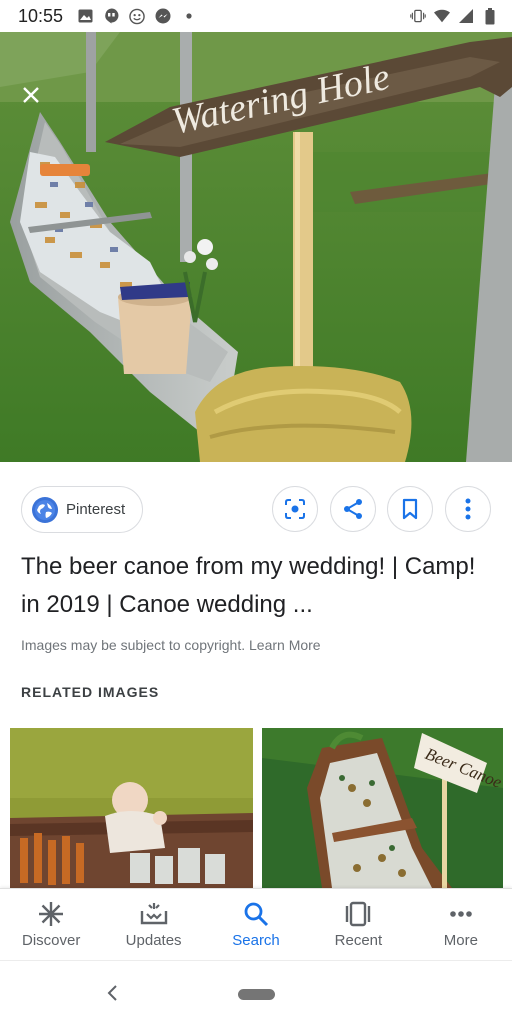 The width and height of the screenshot is (512, 1024). Describe the element at coordinates (442, 16) in the screenshot. I see `wifi-icon` at that location.